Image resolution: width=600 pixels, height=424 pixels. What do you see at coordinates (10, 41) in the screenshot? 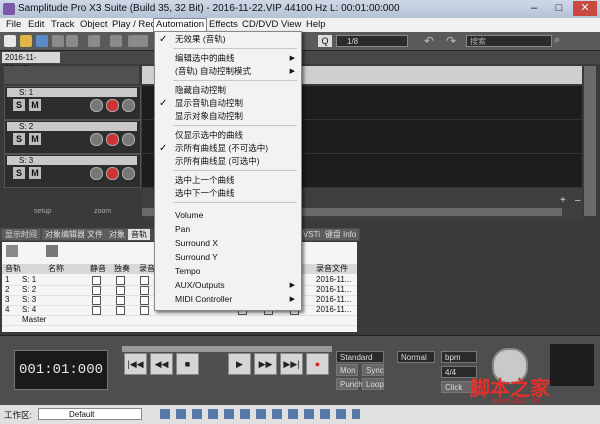
I see `new-file-icon` at bounding box center [10, 41].